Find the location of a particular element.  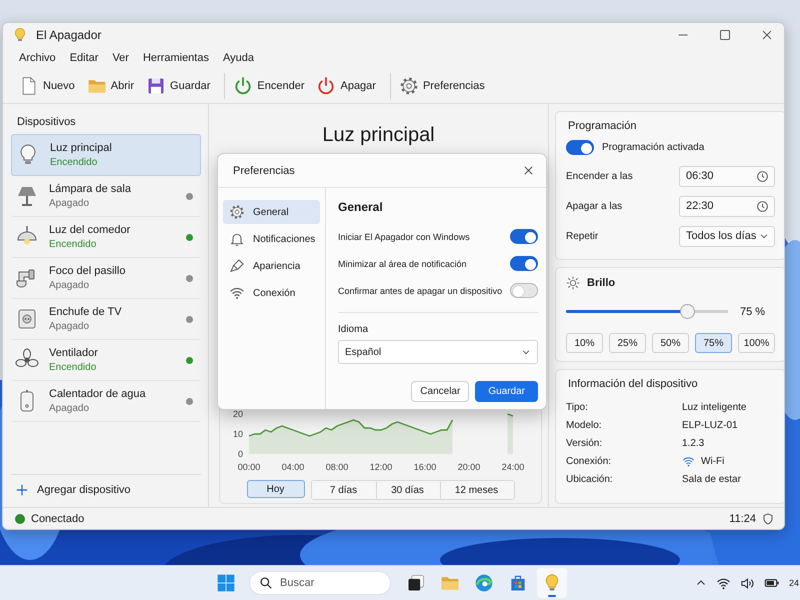

plus-icon is located at coordinates (22, 490).